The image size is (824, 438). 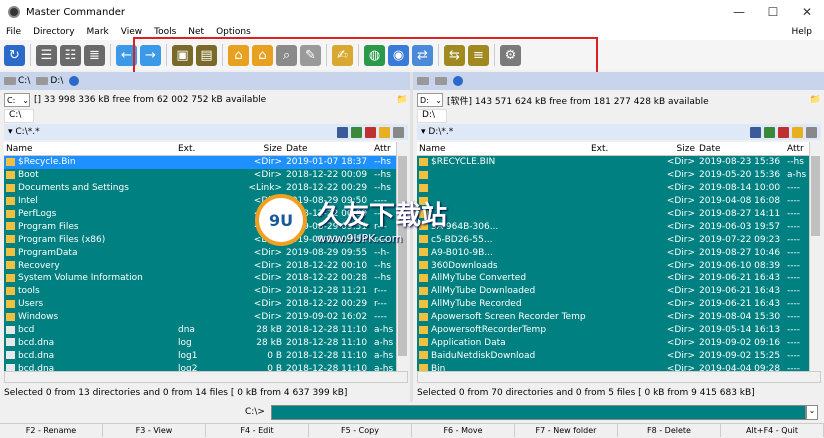 What do you see at coordinates (812, 412) in the screenshot?
I see `command-history-dropdown: ⌄` at bounding box center [812, 412].